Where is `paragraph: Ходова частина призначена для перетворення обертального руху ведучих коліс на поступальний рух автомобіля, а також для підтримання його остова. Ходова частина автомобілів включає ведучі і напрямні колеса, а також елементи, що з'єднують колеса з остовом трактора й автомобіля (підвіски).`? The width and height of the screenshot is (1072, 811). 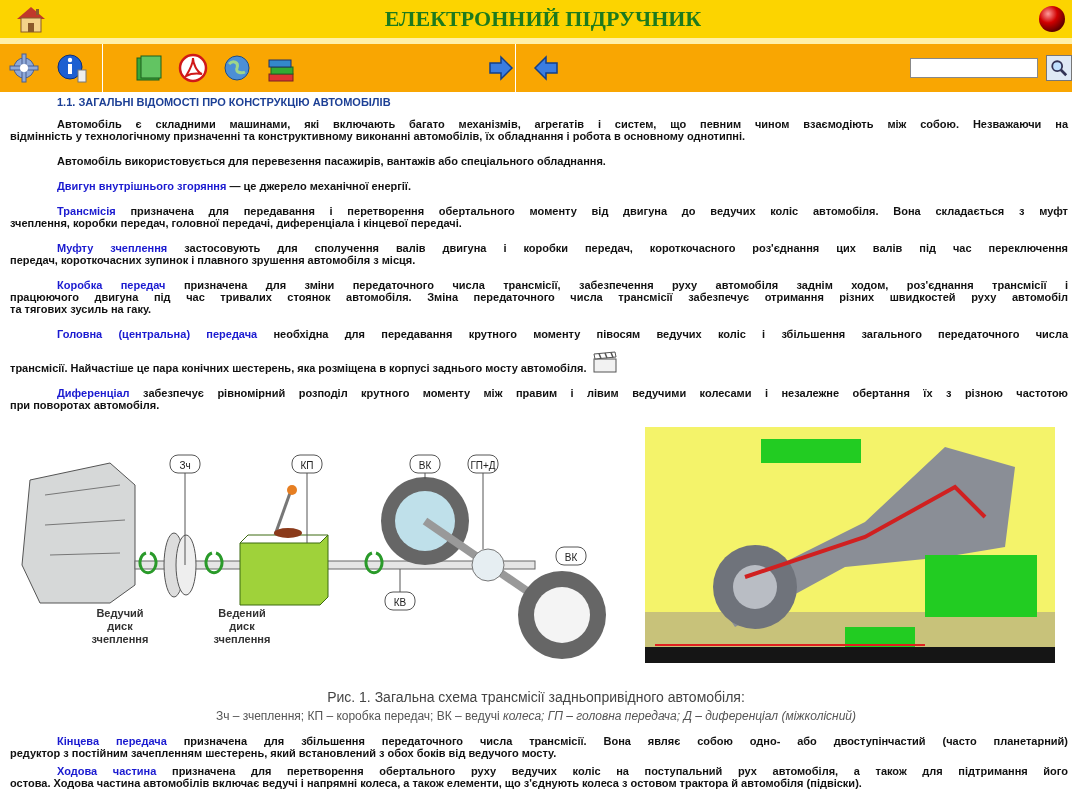
paragraph: Ходова частина призначена для перетворення обертального руху ведучих коліс на поступальний рух автомобіля, а також для підтримання його остова. Ходова частина автомобілів включає ведучі і напрямні колеса, а також елементи, що з'єднують колеса з остовом трактора й автомобіля (підвіски). is located at coordinates (539, 777).